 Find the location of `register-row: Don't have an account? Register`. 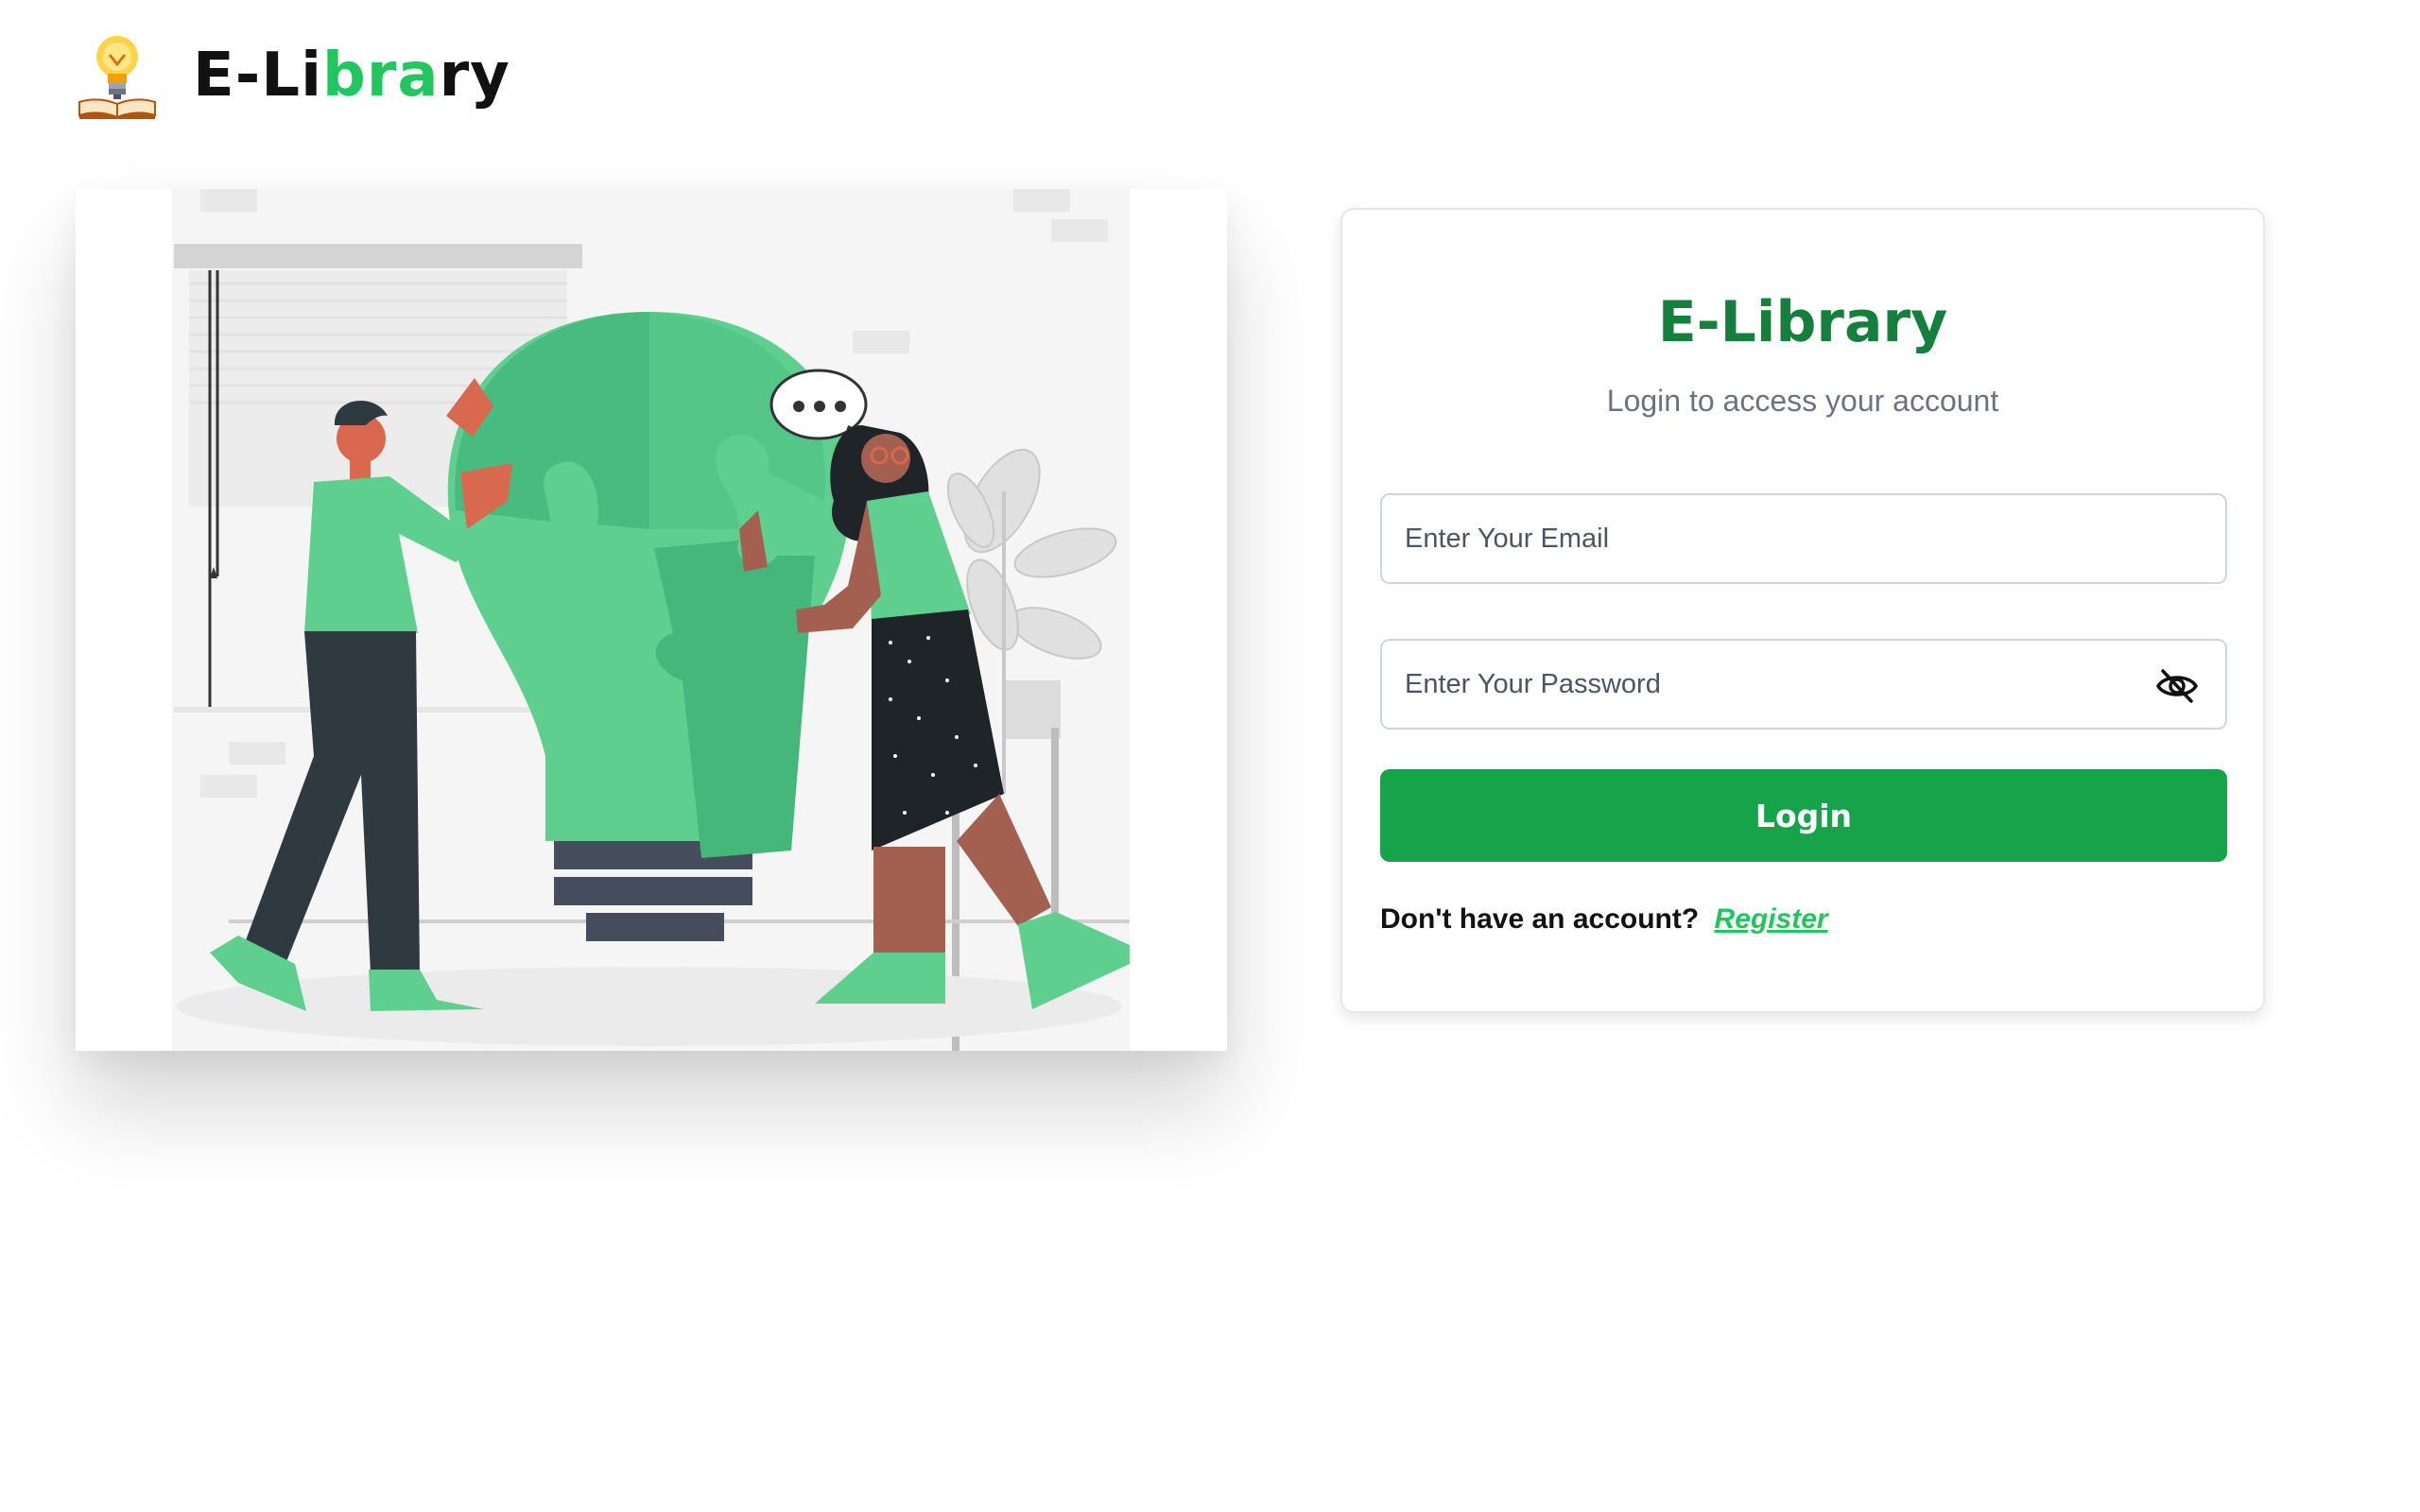

register-row: Don't have an account? Register is located at coordinates (1604, 919).